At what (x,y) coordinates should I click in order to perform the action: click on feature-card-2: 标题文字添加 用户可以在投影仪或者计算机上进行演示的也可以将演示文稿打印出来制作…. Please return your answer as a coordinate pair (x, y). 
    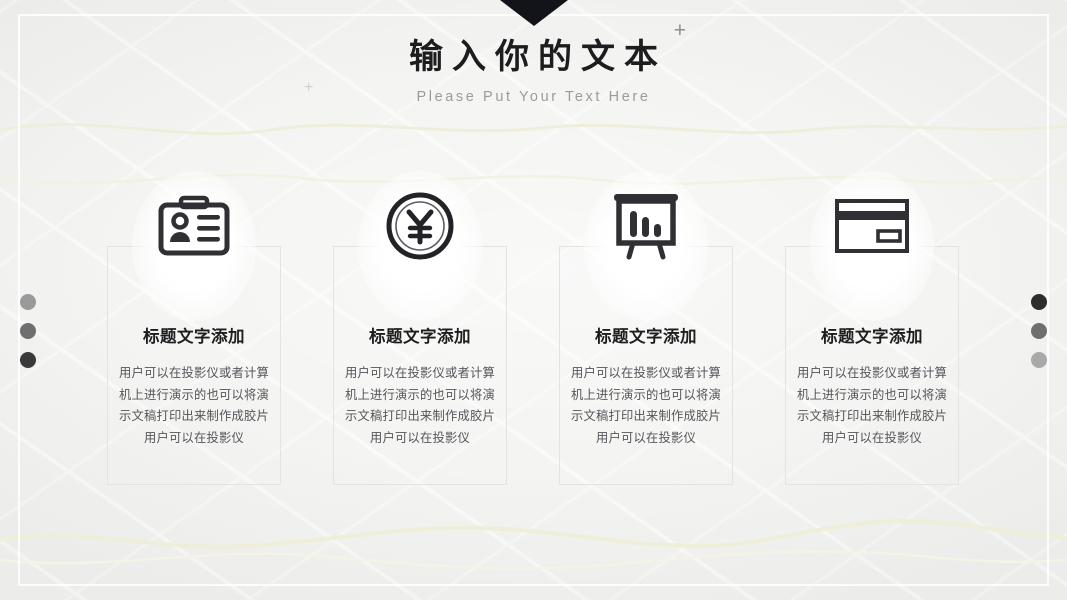
    Looking at the image, I should click on (420, 328).